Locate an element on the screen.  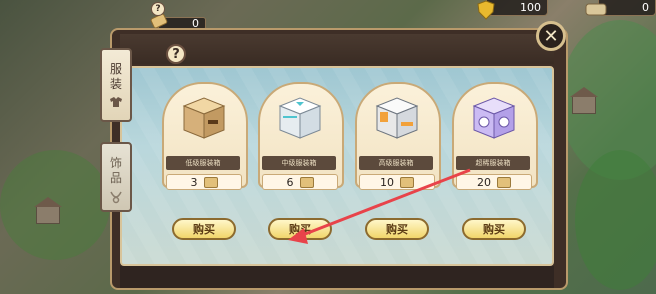
crystal-box-icon is located at coordinates (494, 118).